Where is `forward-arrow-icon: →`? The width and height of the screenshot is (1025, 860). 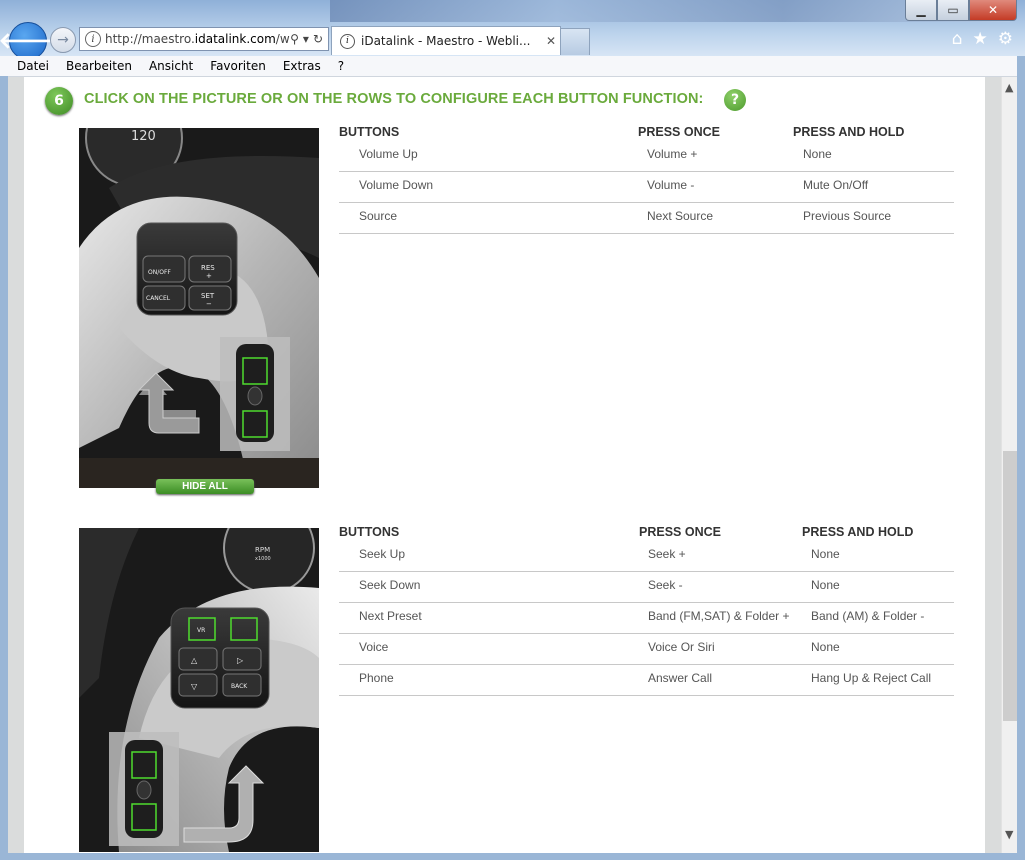
forward-arrow-icon: → is located at coordinates (63, 40).